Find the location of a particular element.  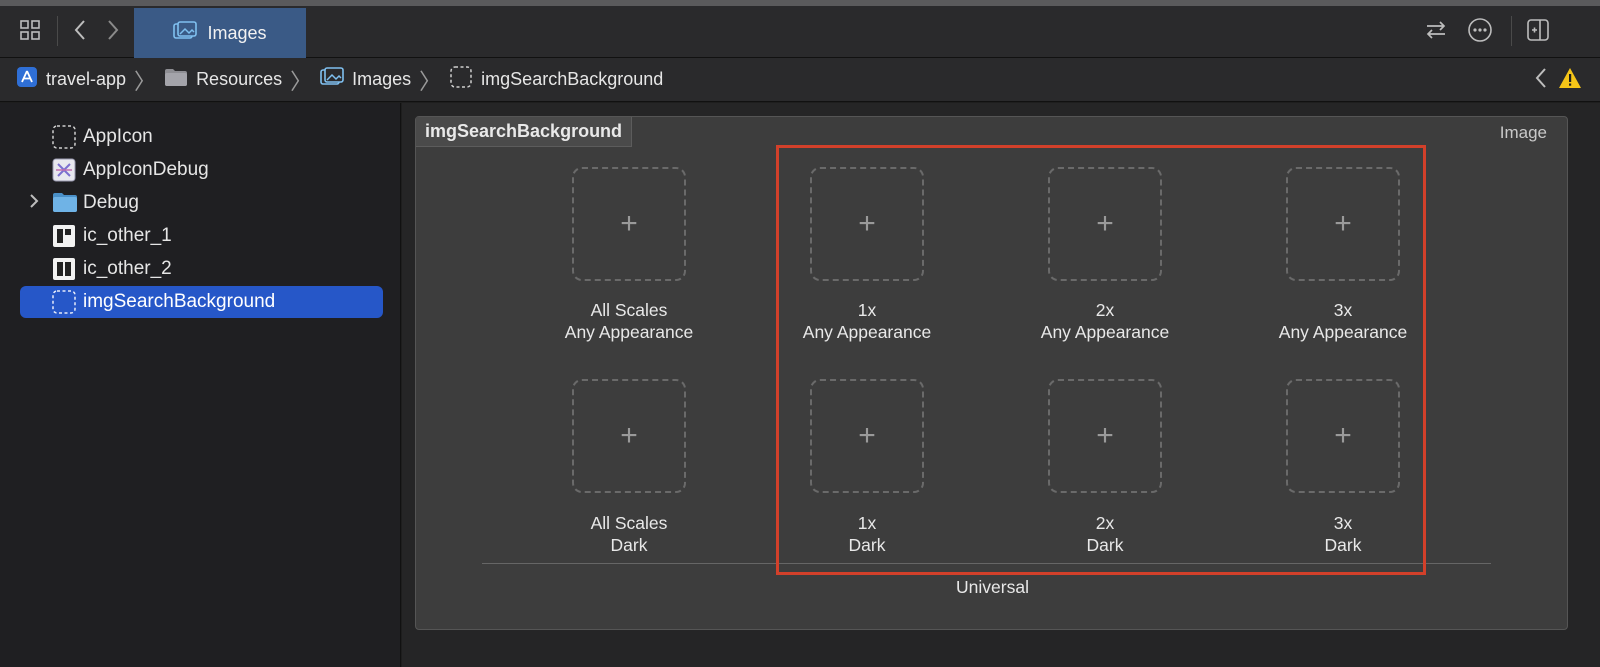

breadcrumb-label: Images is located at coordinates (382, 79).